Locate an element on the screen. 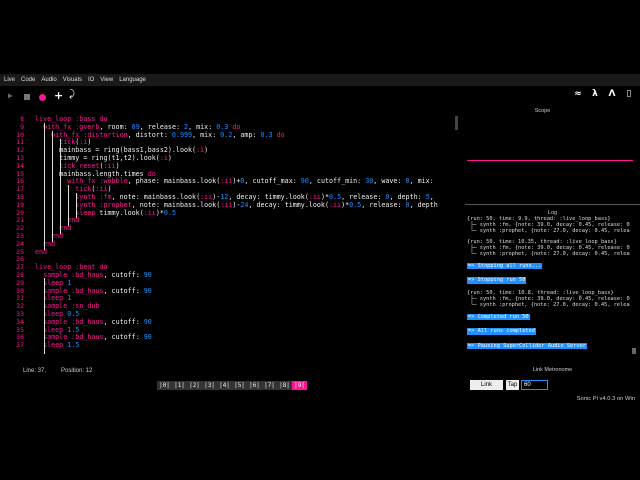  toolbar-right-icons: ≈ λ Λ ▯ is located at coordinates (603, 94).